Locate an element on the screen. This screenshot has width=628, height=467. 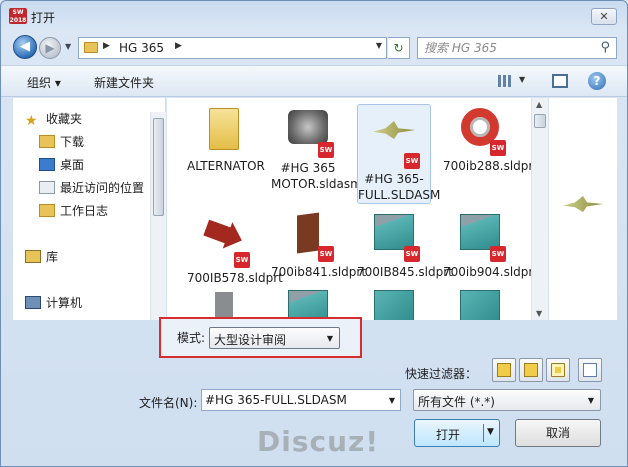
address-bar: ▶ HG 365 ▶ ▼ is located at coordinates (232, 48).